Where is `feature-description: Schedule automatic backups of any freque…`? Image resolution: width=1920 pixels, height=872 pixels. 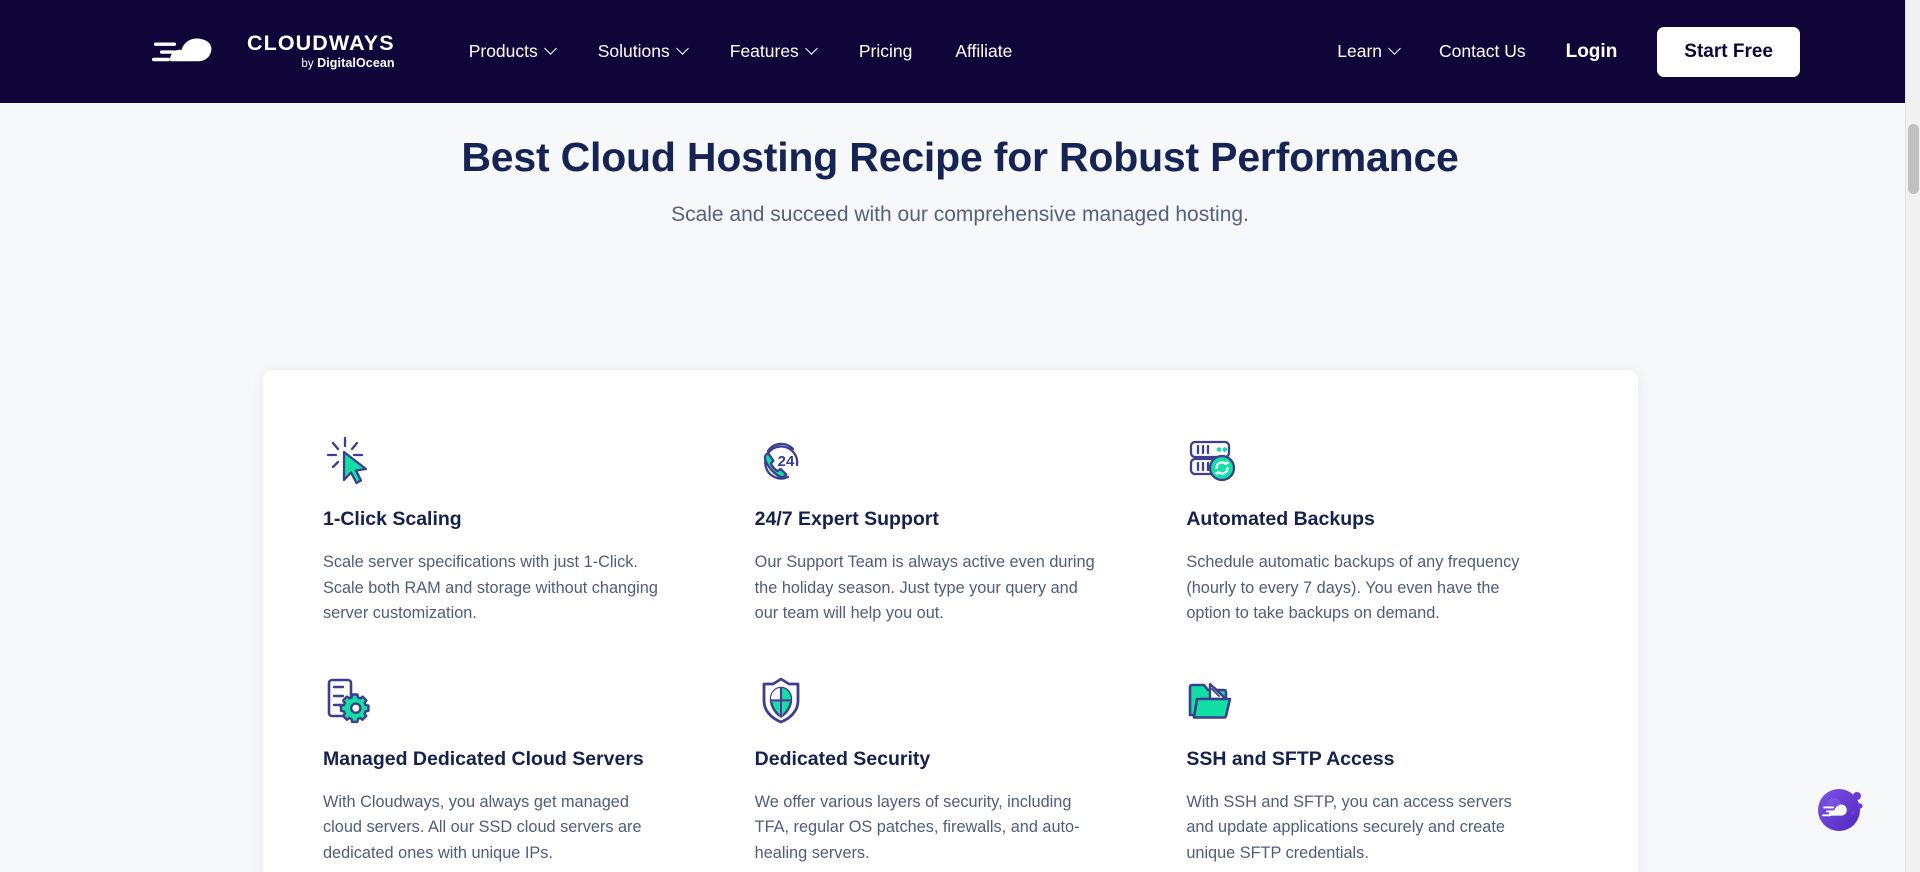 feature-description: Schedule automatic backups of any freque… is located at coordinates (1353, 588).